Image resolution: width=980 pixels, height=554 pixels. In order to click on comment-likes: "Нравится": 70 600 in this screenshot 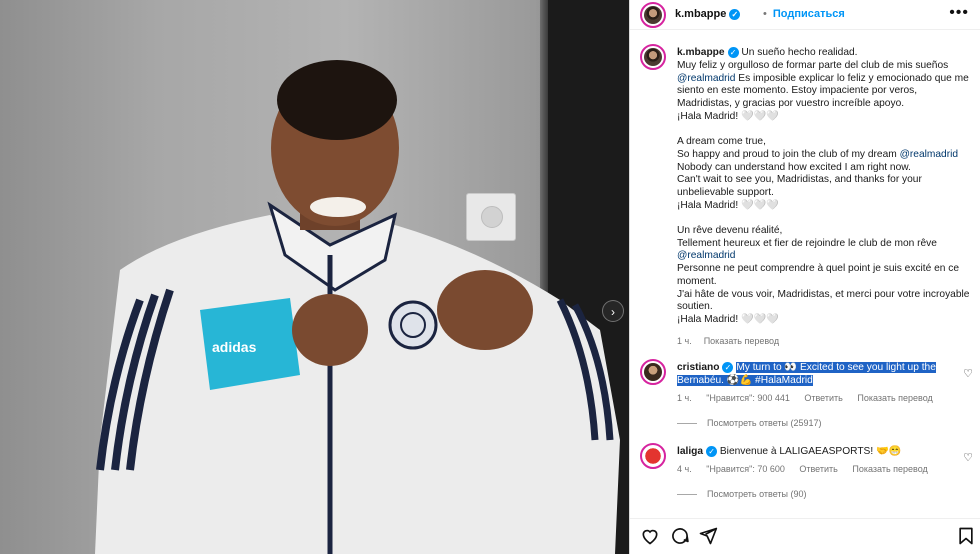, I will do `click(745, 469)`.